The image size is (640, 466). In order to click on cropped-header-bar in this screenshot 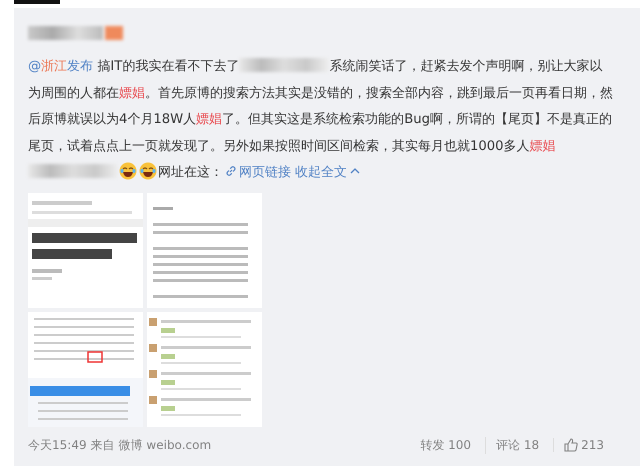, I will do `click(37, 2)`.